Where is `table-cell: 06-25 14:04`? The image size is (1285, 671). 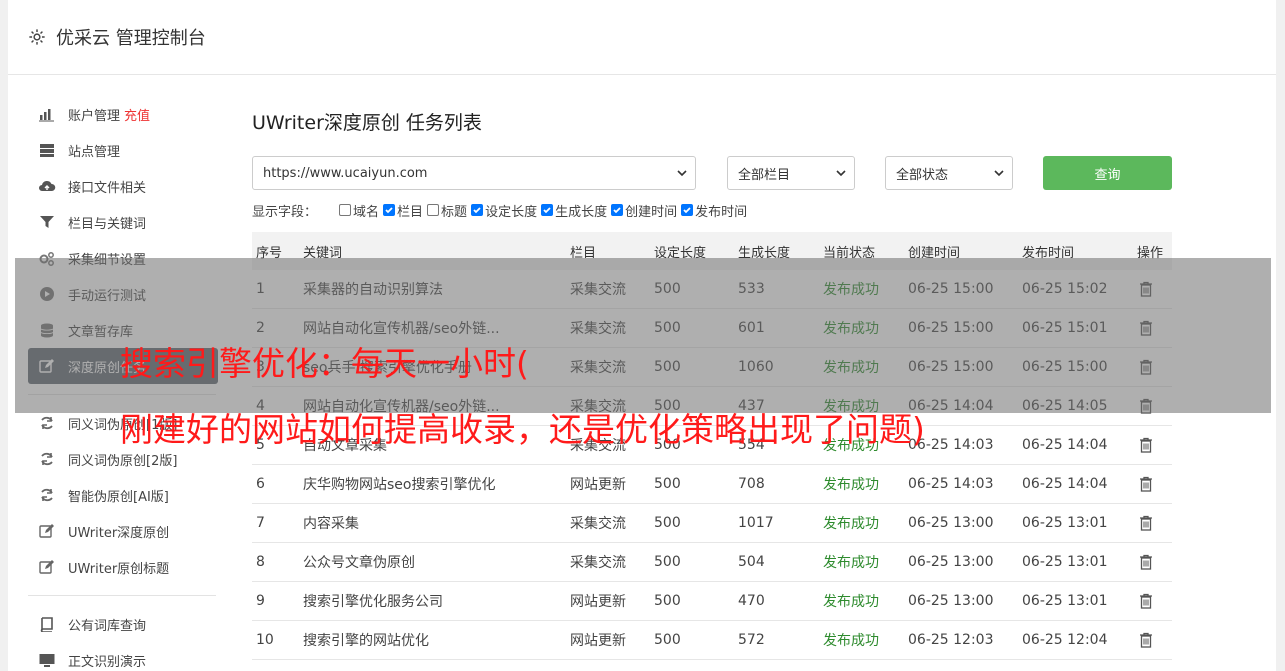 table-cell: 06-25 14:04 is located at coordinates (1065, 484).